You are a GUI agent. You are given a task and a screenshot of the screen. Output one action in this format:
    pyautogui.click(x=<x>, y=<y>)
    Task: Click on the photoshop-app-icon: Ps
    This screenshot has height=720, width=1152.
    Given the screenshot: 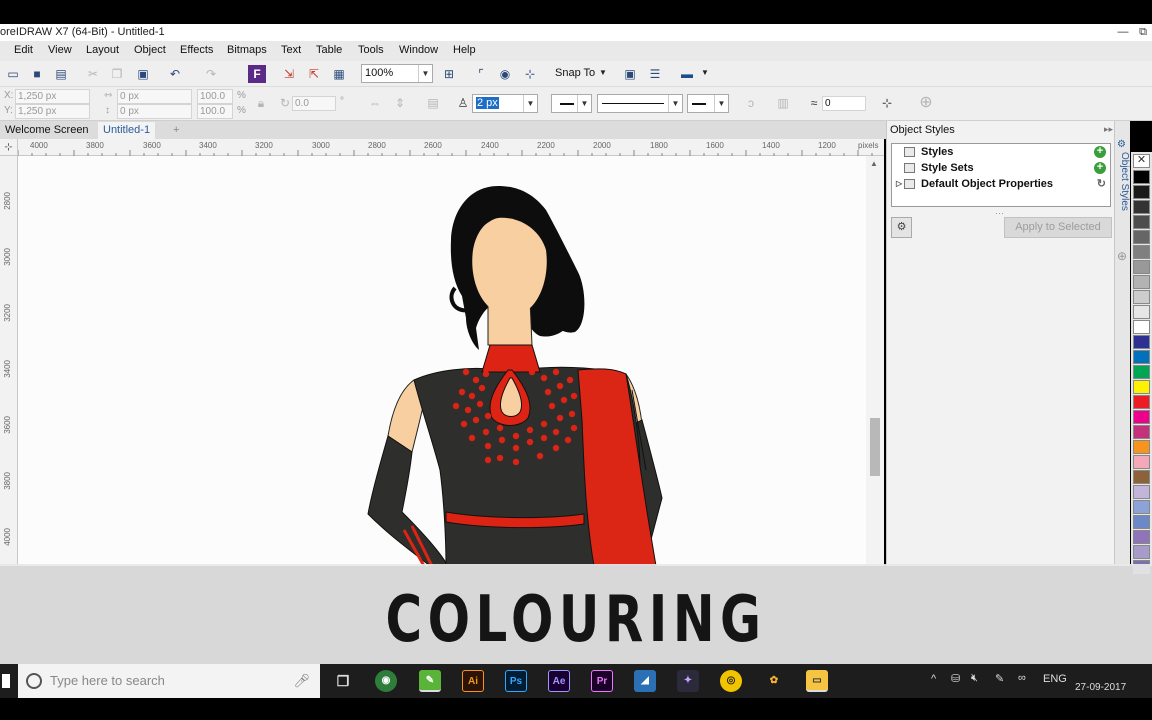 What is the action you would take?
    pyautogui.click(x=516, y=681)
    